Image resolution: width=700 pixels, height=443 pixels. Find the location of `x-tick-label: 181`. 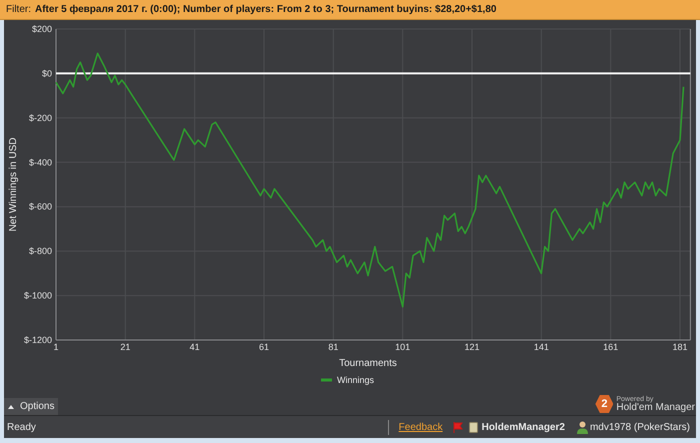

x-tick-label: 181 is located at coordinates (680, 347).